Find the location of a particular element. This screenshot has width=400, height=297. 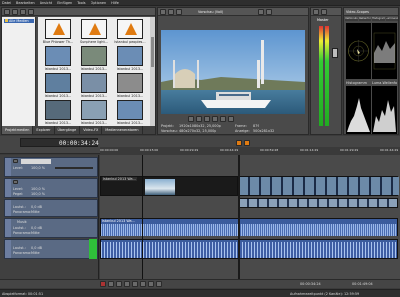

delete-icon is located at coordinates (31, 12).